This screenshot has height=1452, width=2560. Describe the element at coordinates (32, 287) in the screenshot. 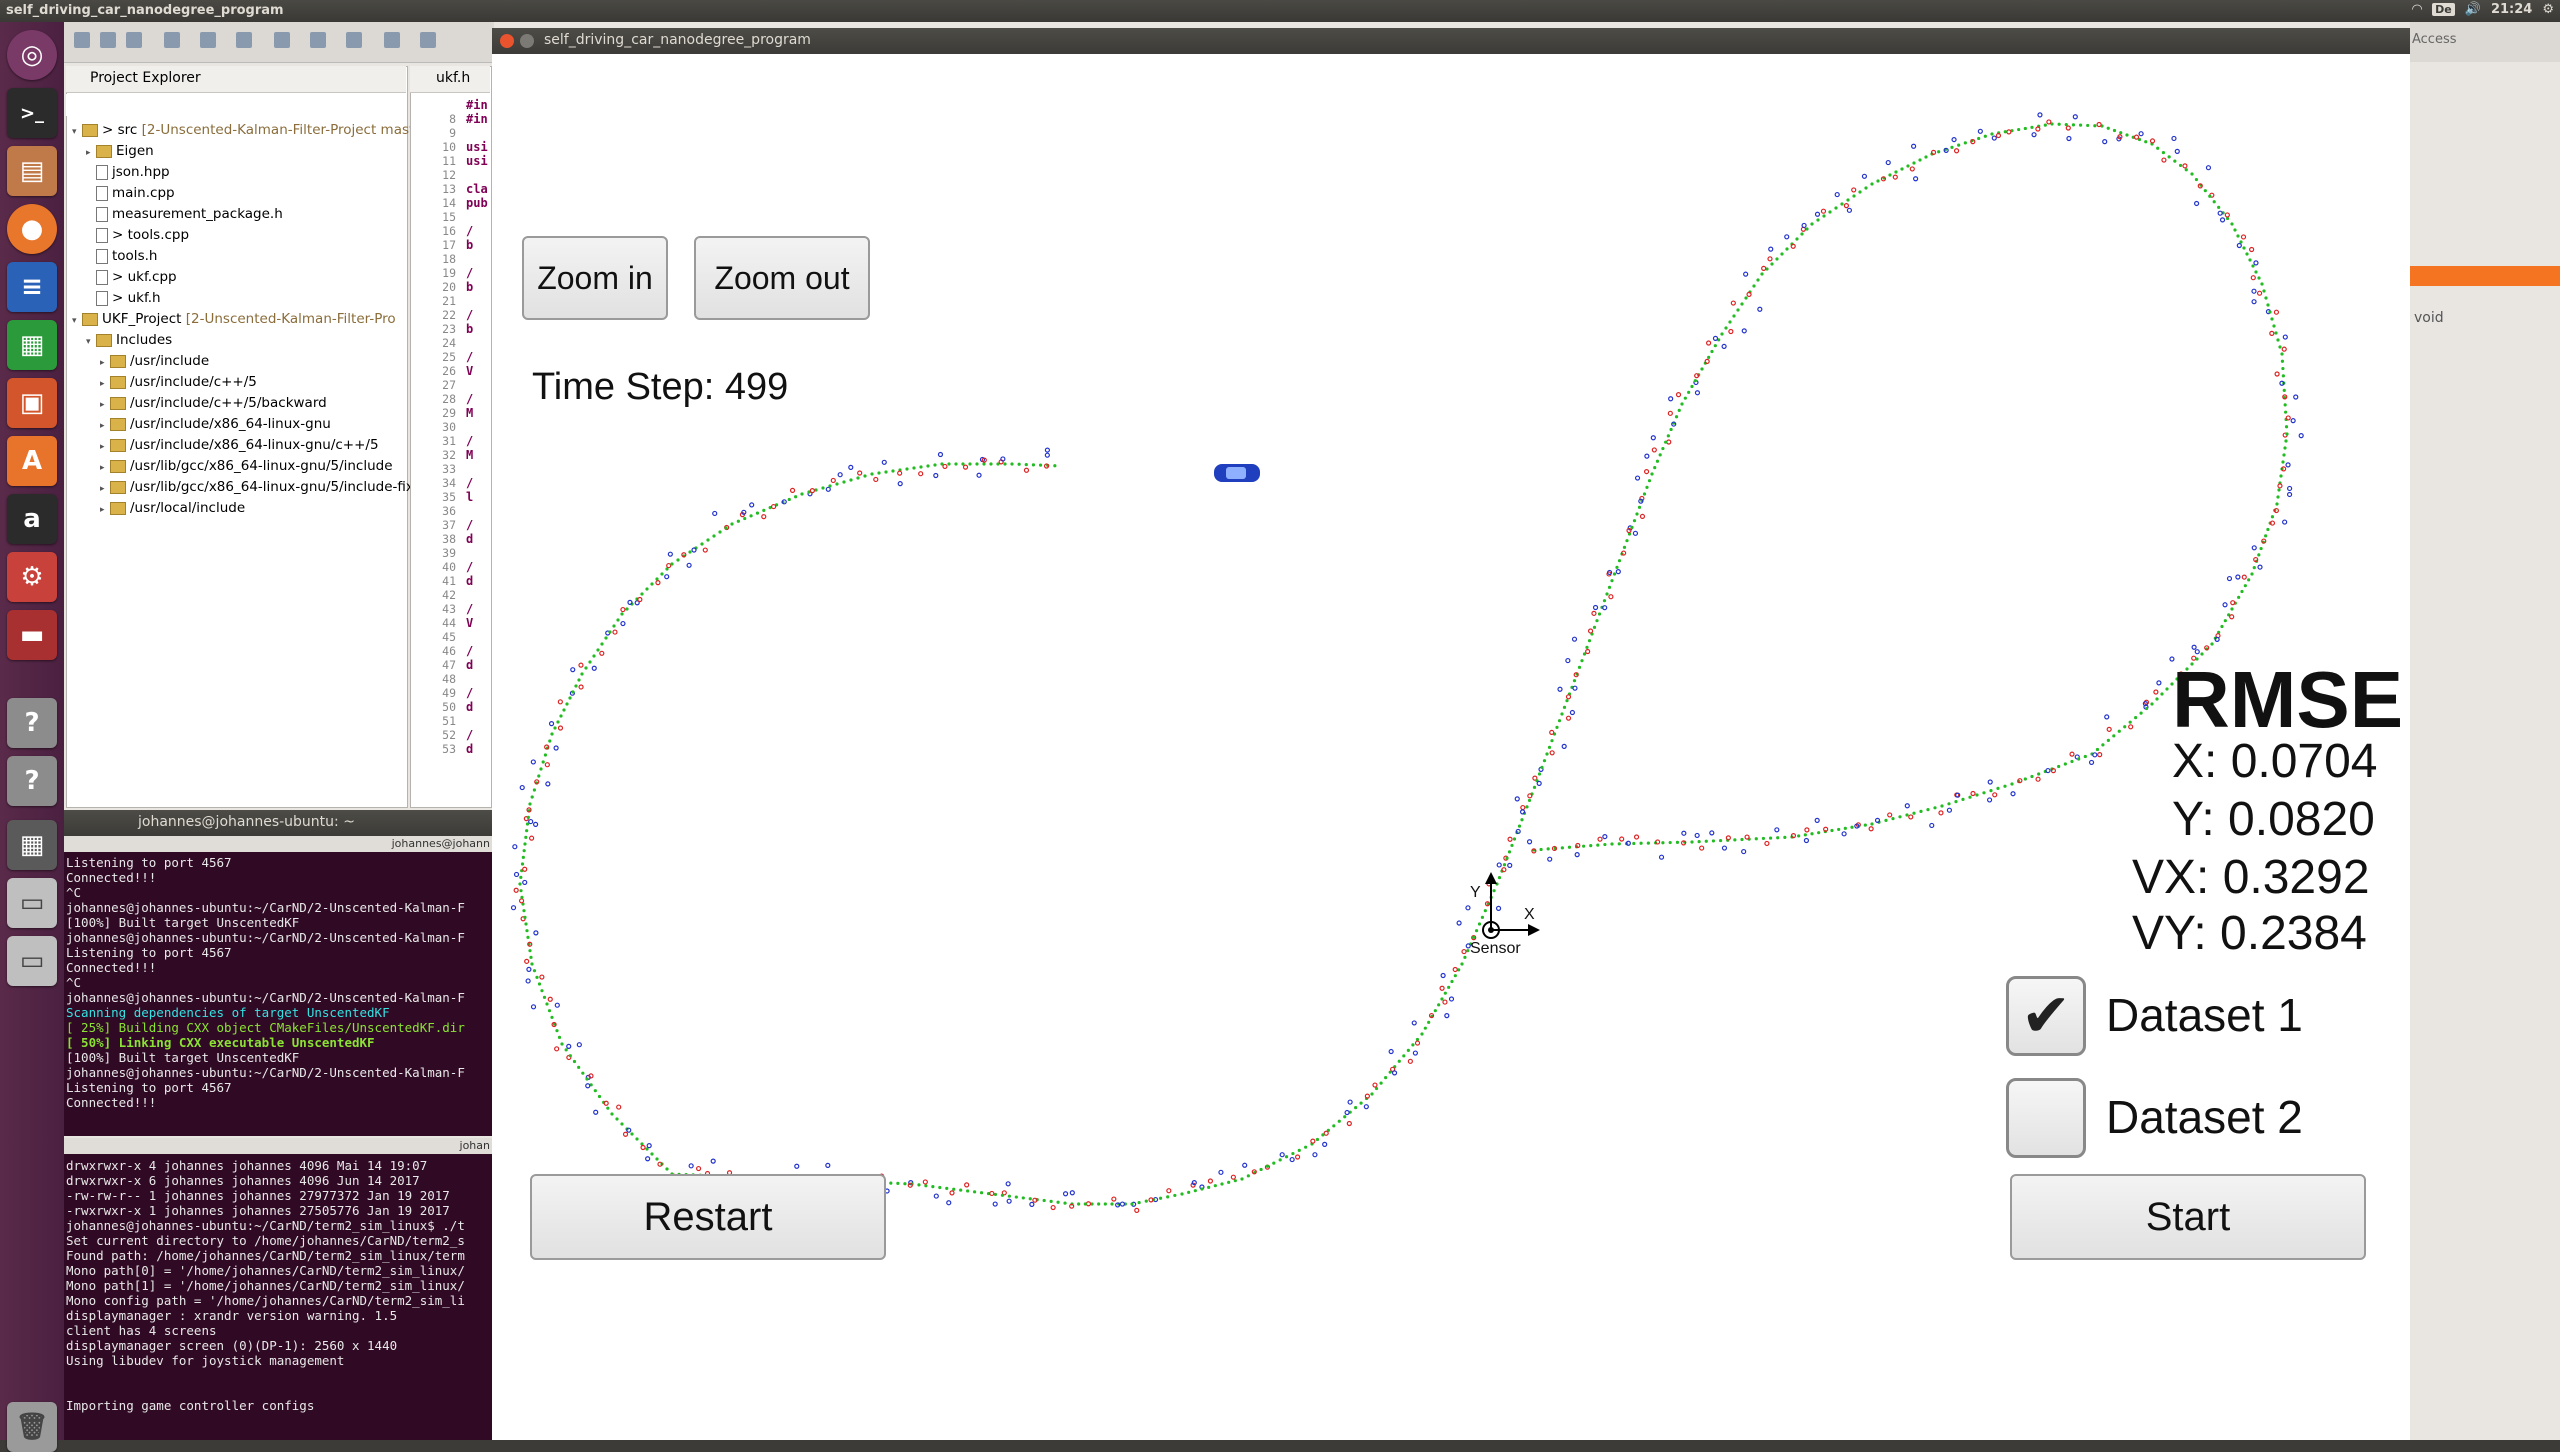

I see `writer-icon: ≡` at that location.